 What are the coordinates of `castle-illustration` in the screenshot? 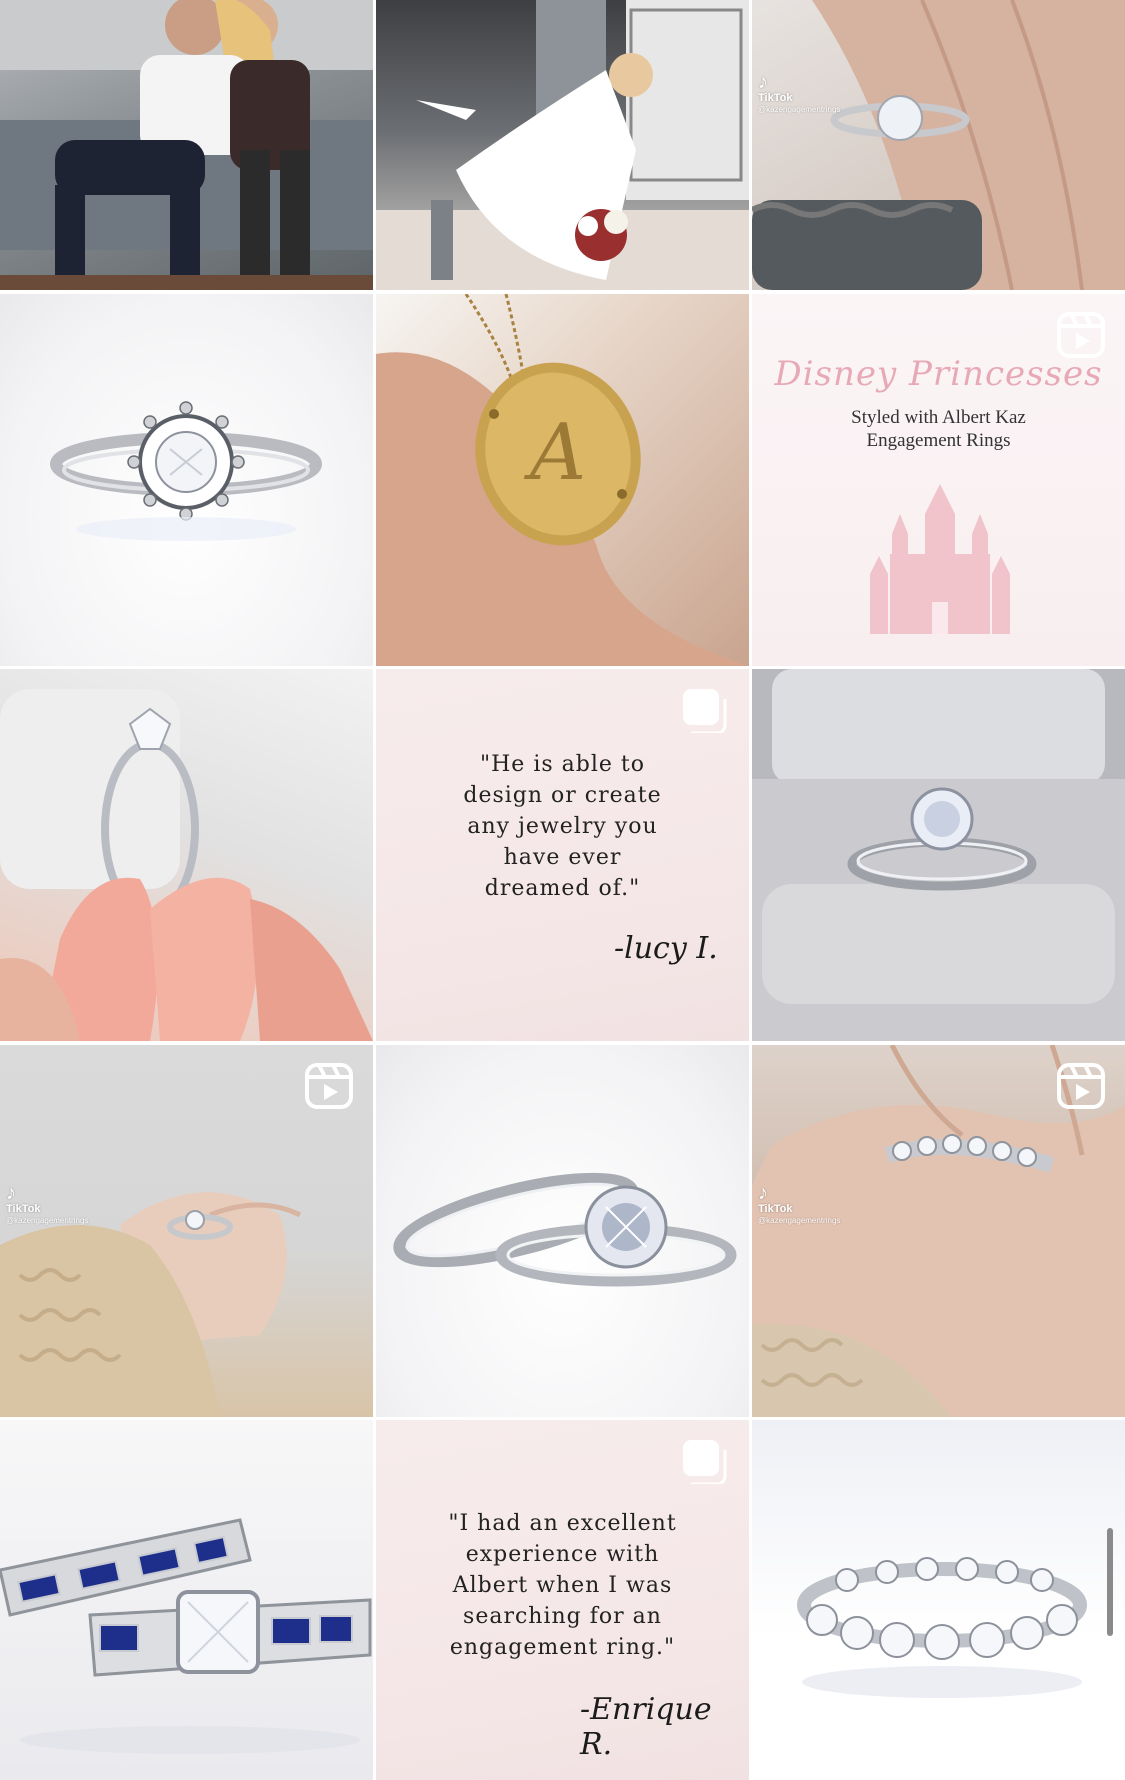 It's located at (940, 559).